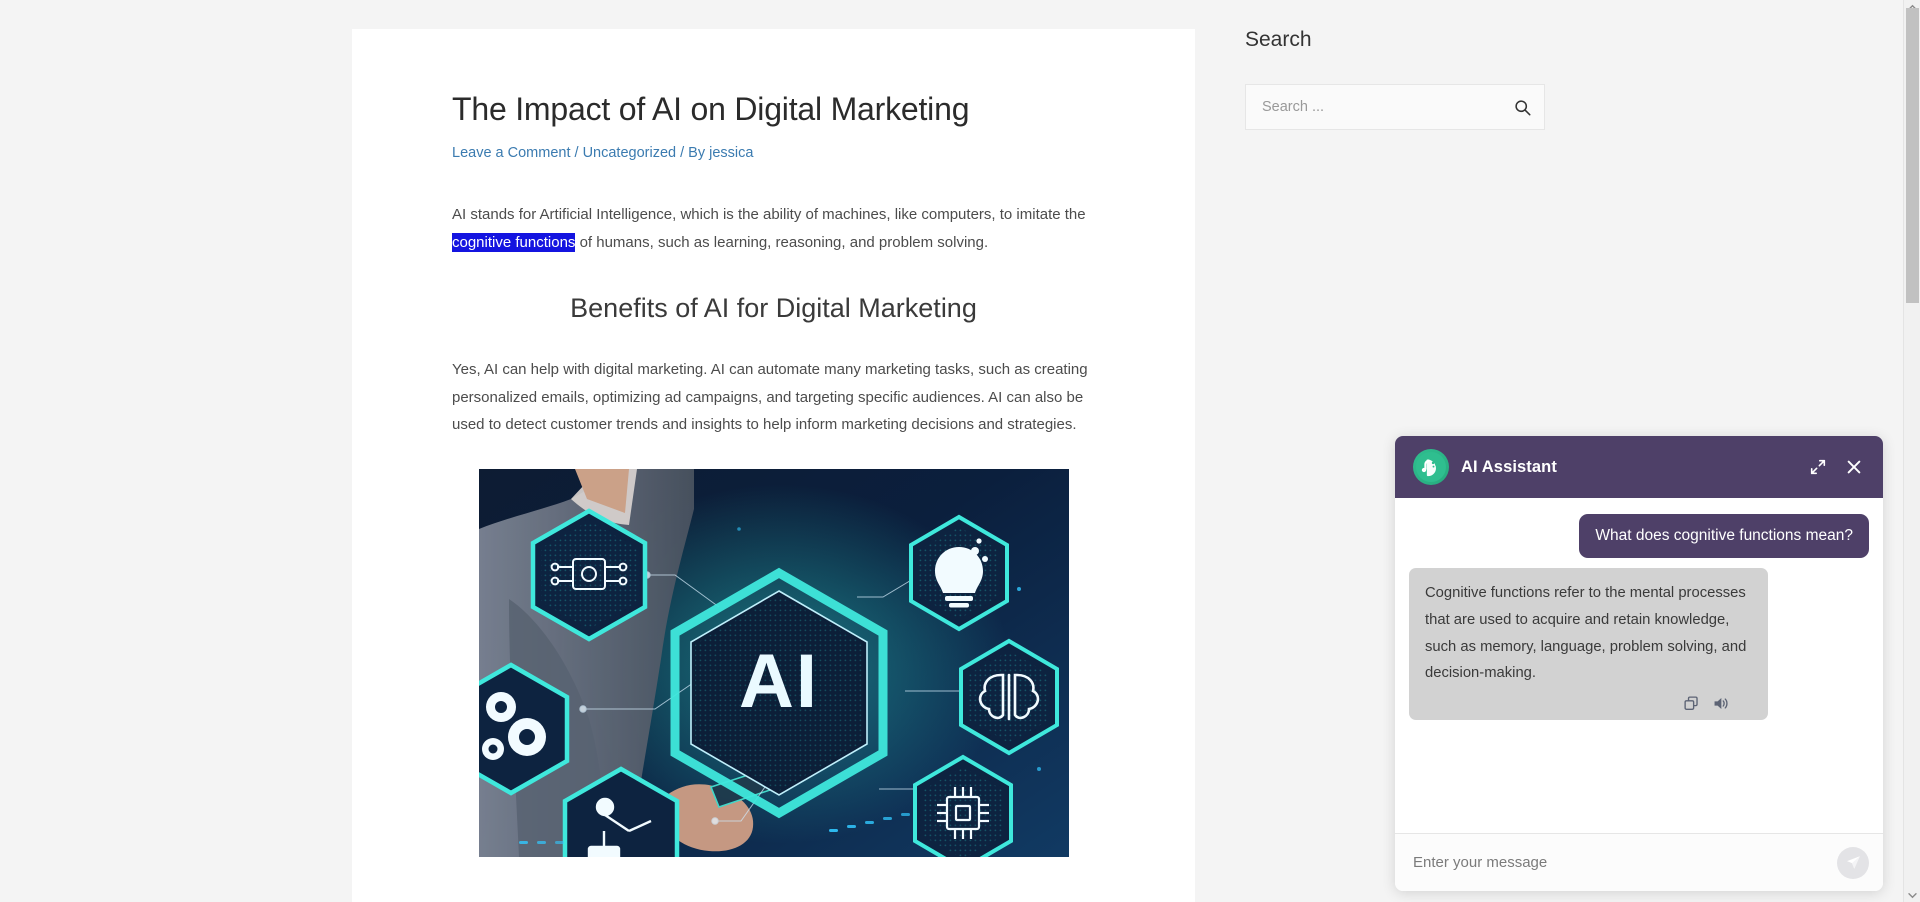 The height and width of the screenshot is (902, 1920). What do you see at coordinates (514, 243) in the screenshot?
I see `selected-text-cognitive-functions: cognitive functions` at bounding box center [514, 243].